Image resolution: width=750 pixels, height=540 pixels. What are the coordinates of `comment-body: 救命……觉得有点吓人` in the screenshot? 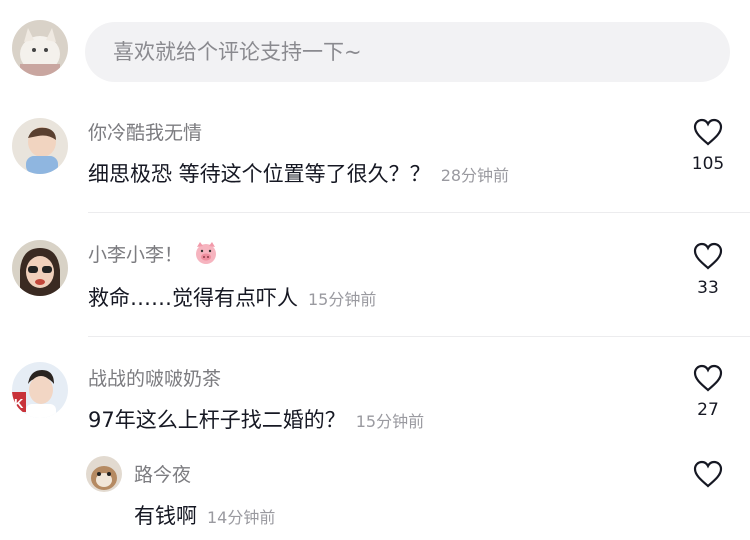 It's located at (193, 298).